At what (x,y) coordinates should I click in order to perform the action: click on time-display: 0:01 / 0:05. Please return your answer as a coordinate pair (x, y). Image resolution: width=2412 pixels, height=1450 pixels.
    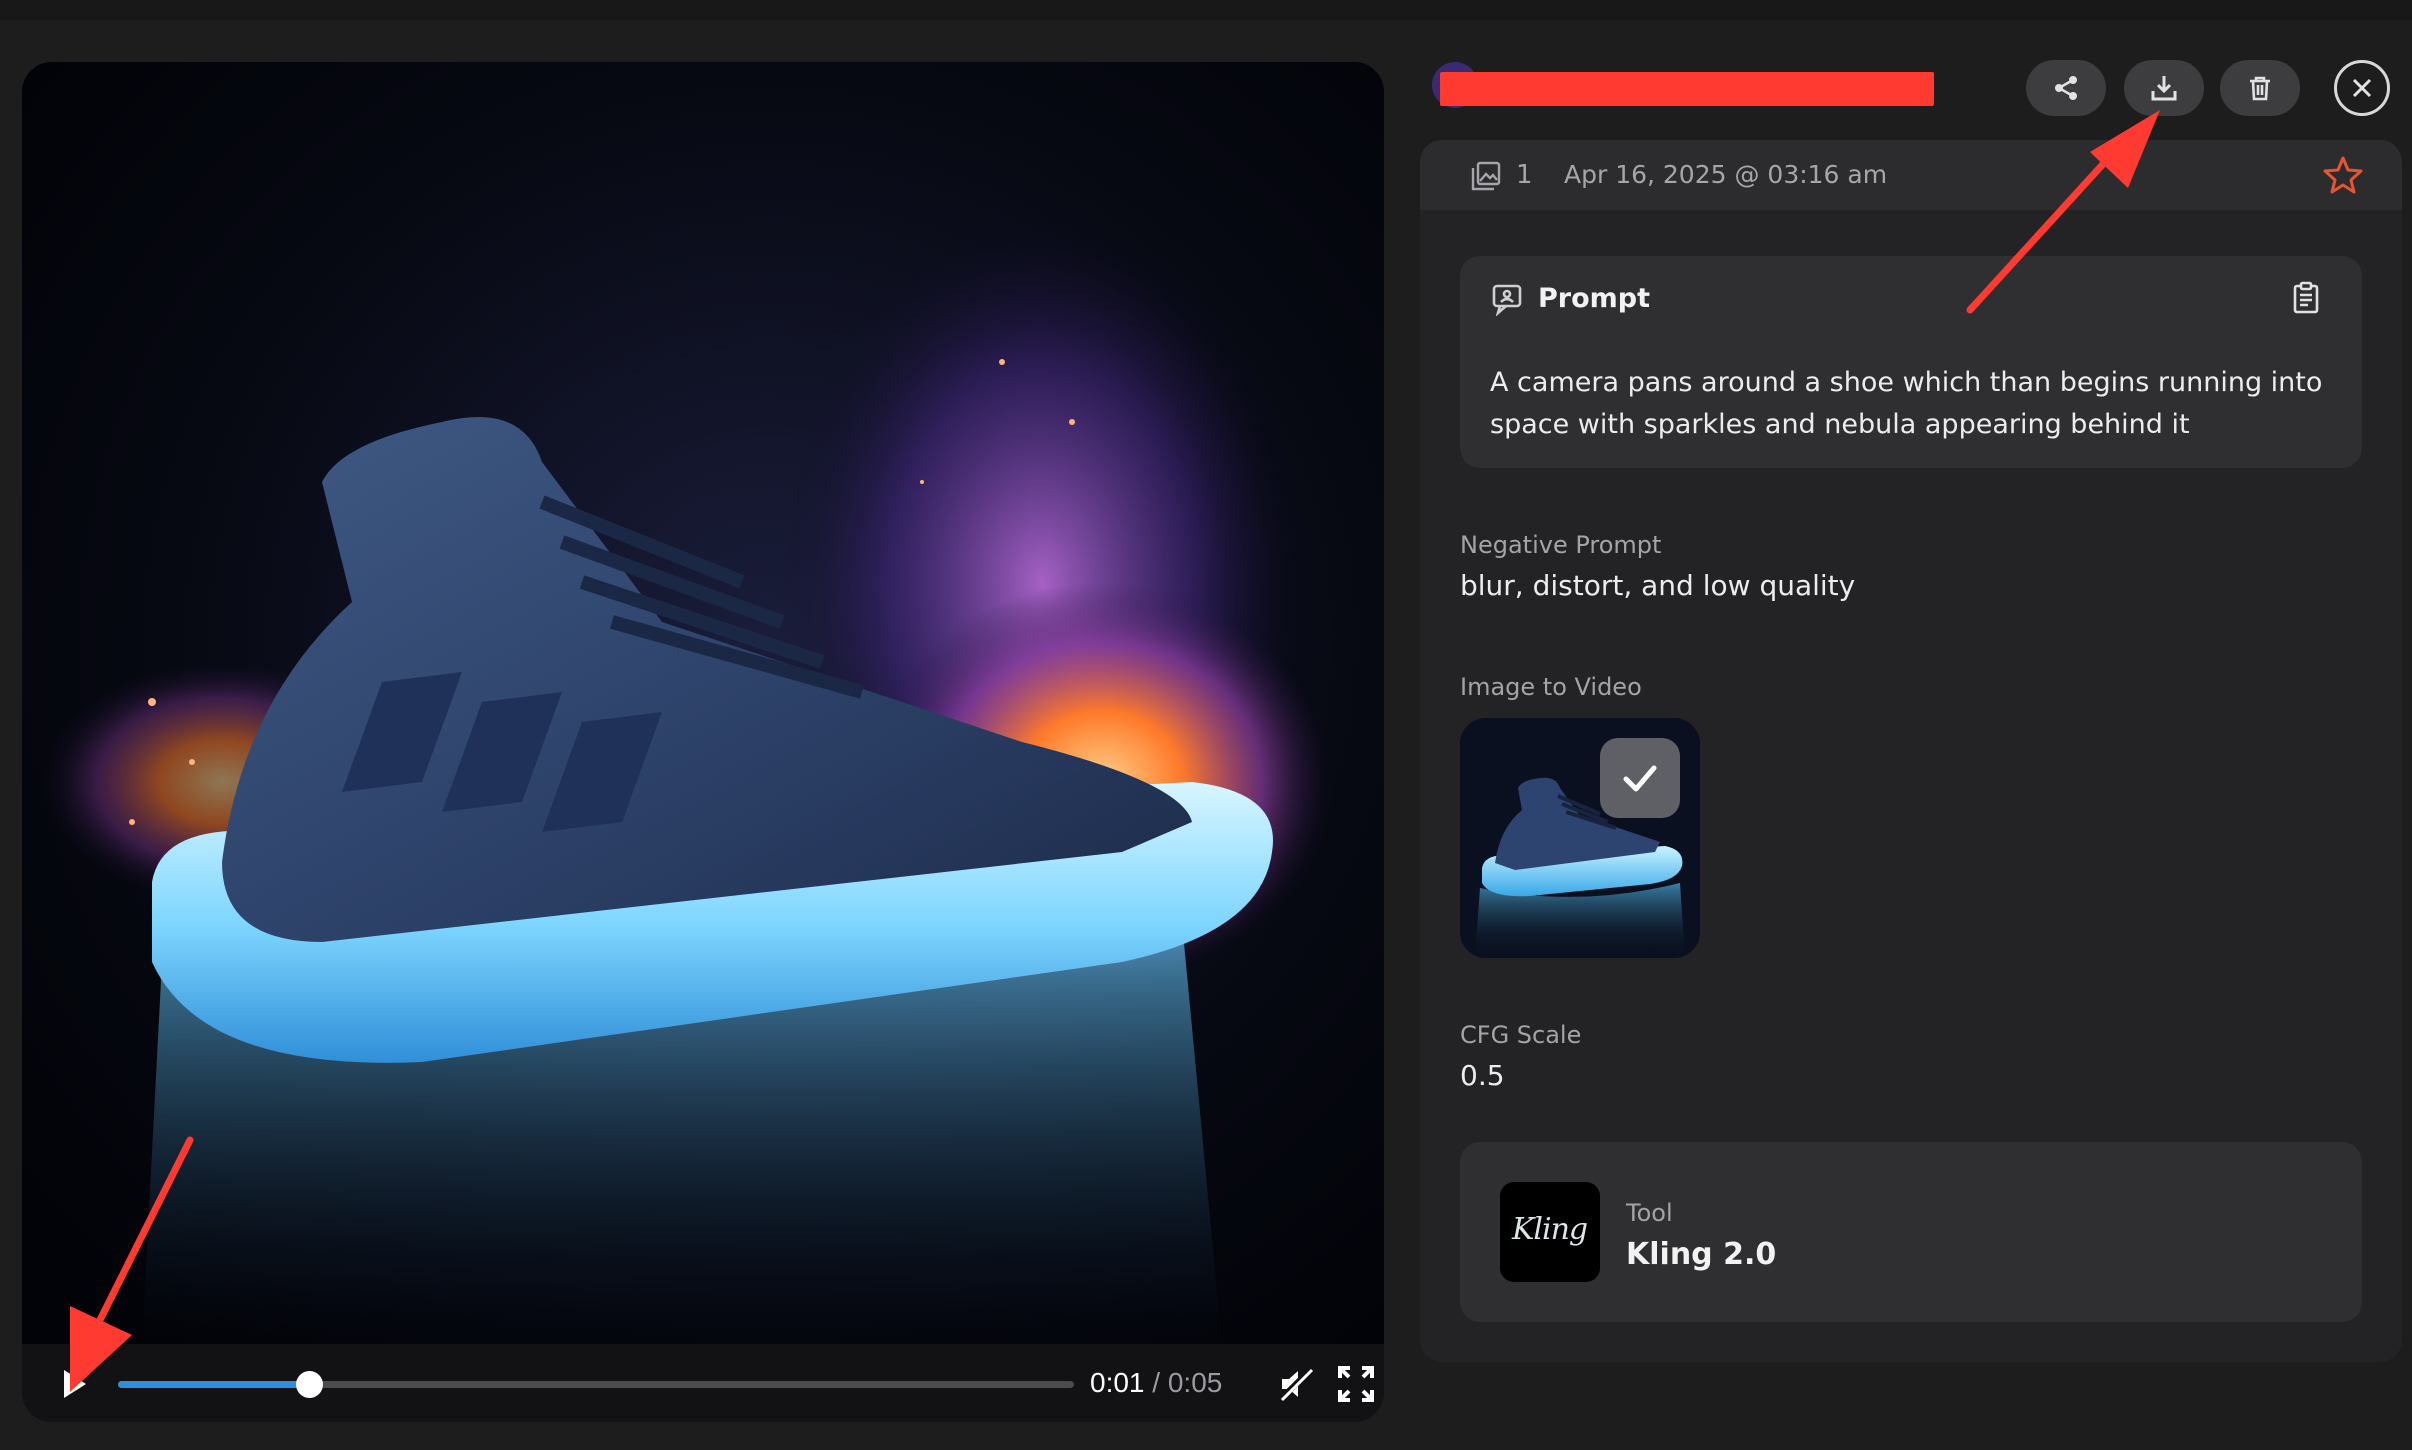
    Looking at the image, I should click on (1156, 1383).